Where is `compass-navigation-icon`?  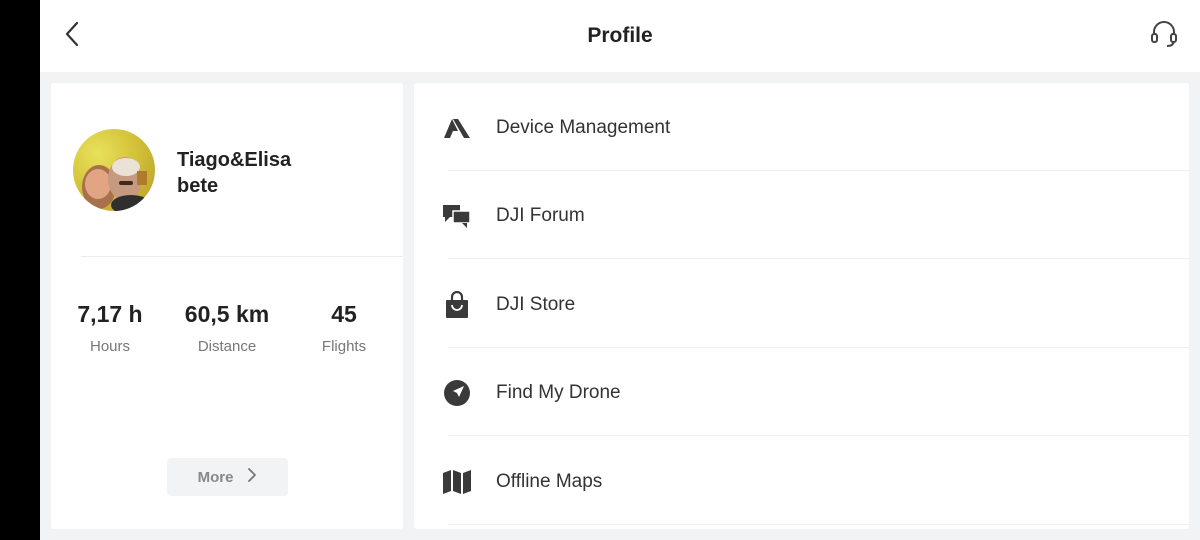 compass-navigation-icon is located at coordinates (457, 393).